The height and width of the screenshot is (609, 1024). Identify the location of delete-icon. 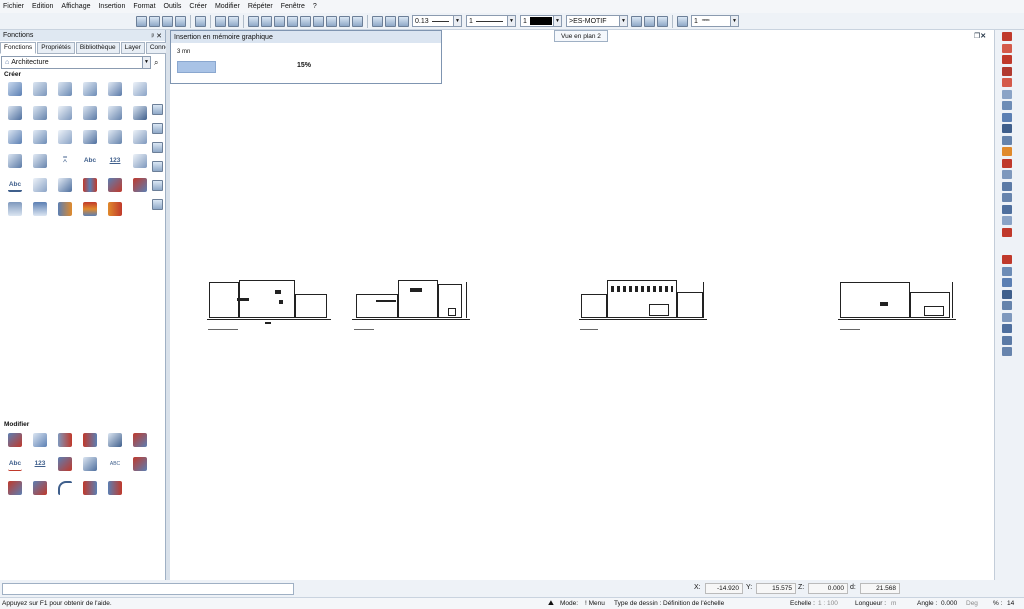
(292, 21).